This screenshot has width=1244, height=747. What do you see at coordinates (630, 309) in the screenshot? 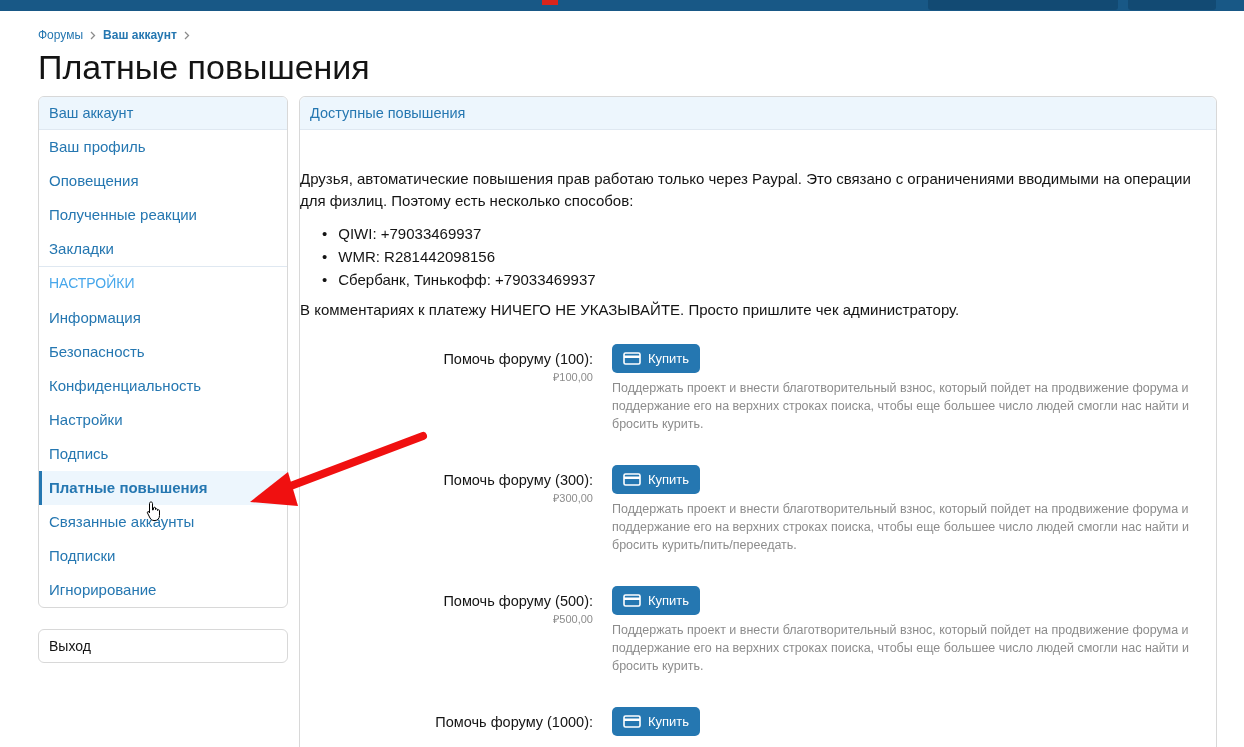
I see `note-paragraph: В комментариях к платежу НИЧЕГО НЕ УКАЗЫВАЙТЕ. Просто пришлите чек администратору.` at bounding box center [630, 309].